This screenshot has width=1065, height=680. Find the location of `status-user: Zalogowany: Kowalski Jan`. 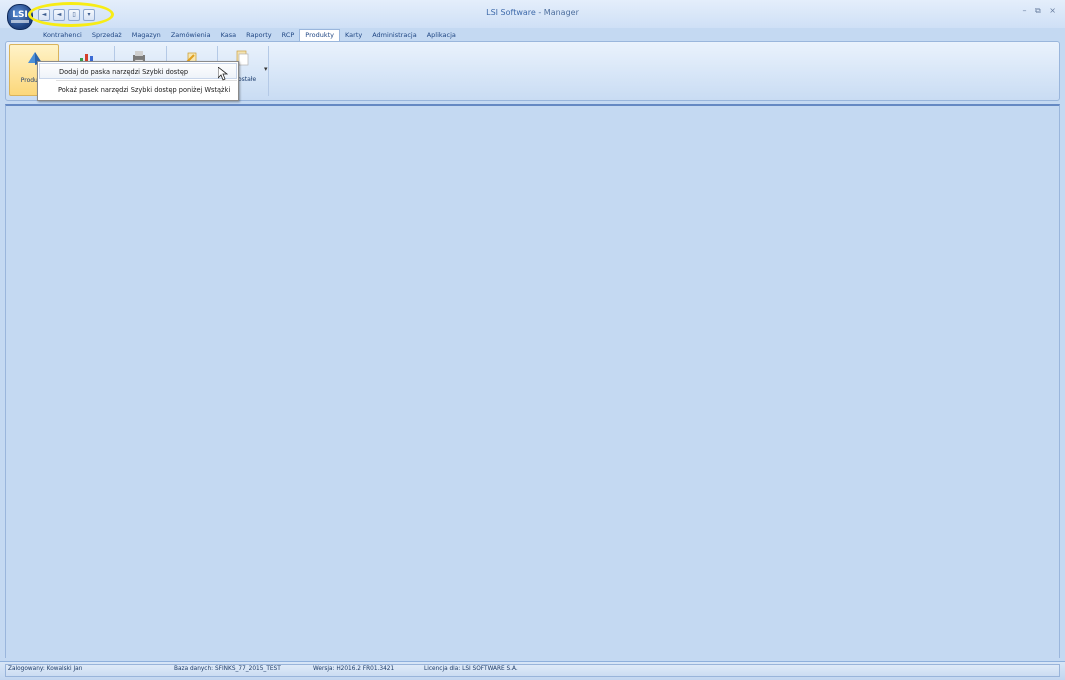

status-user: Zalogowany: Kowalski Jan is located at coordinates (45, 669).